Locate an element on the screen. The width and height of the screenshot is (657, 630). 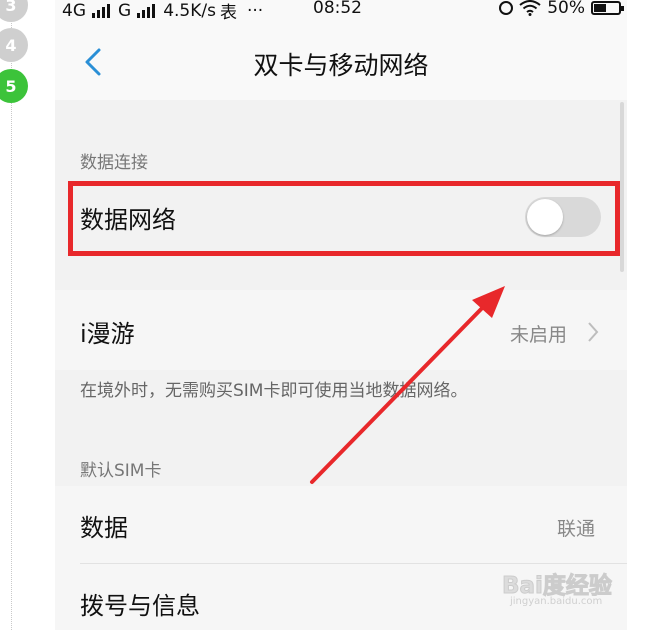
more-notifications-icon: ··· is located at coordinates (255, 10).